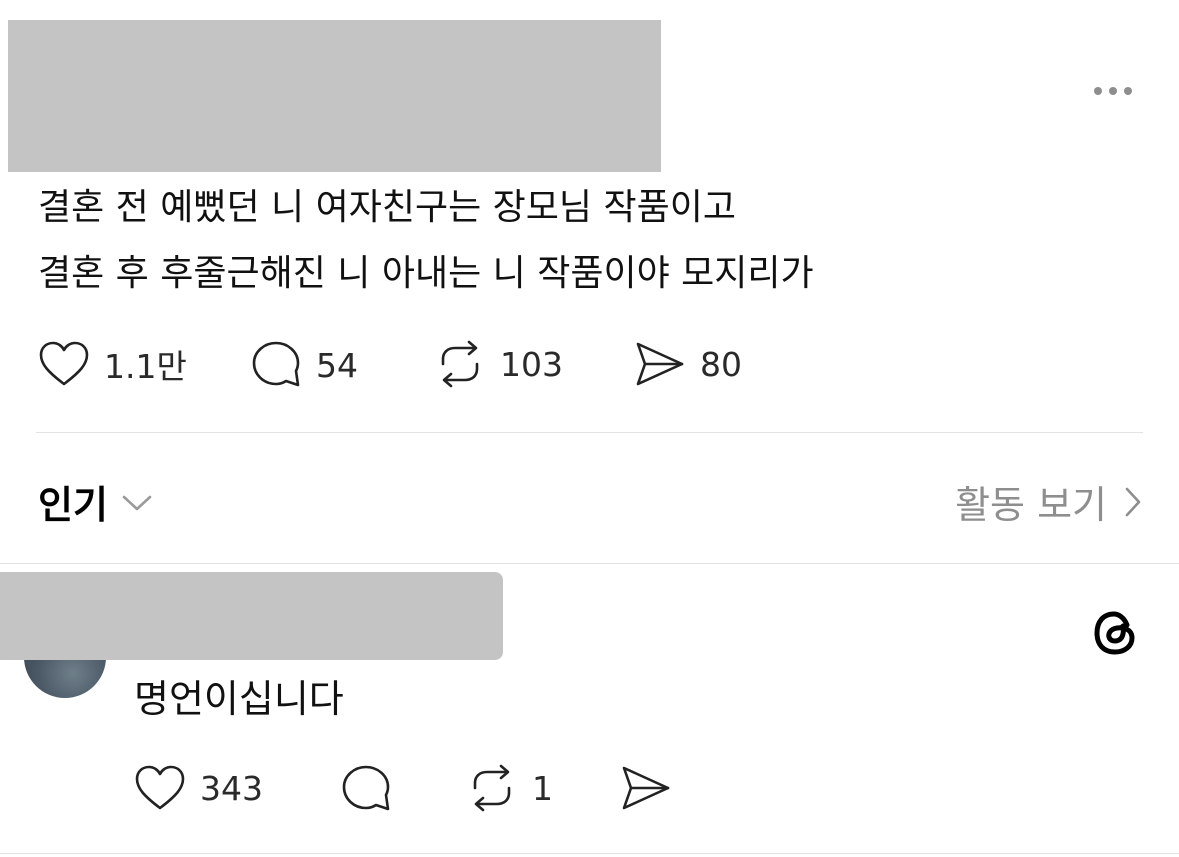 The height and width of the screenshot is (857, 1179). I want to click on reply-like-button: 343, so click(198, 788).